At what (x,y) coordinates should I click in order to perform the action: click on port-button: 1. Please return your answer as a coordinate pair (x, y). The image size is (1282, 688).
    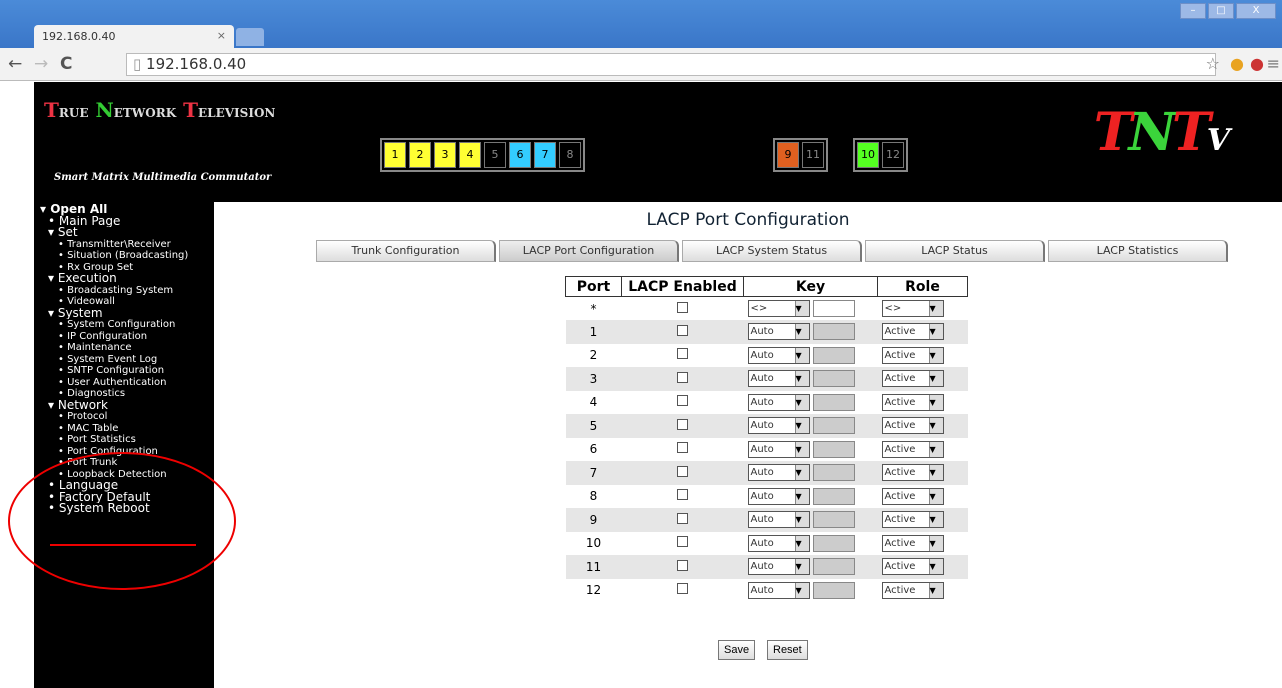
    Looking at the image, I should click on (395, 155).